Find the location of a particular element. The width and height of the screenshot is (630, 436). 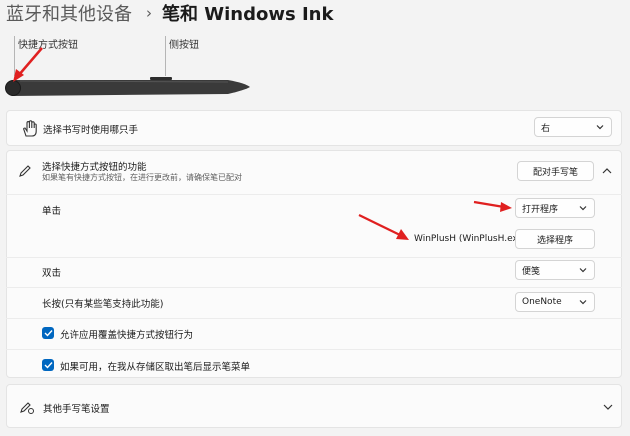

shortcut-subtitle: 如果笔有快捷方式按钮，在进行更改前，请确保笔已配对 is located at coordinates (142, 177).